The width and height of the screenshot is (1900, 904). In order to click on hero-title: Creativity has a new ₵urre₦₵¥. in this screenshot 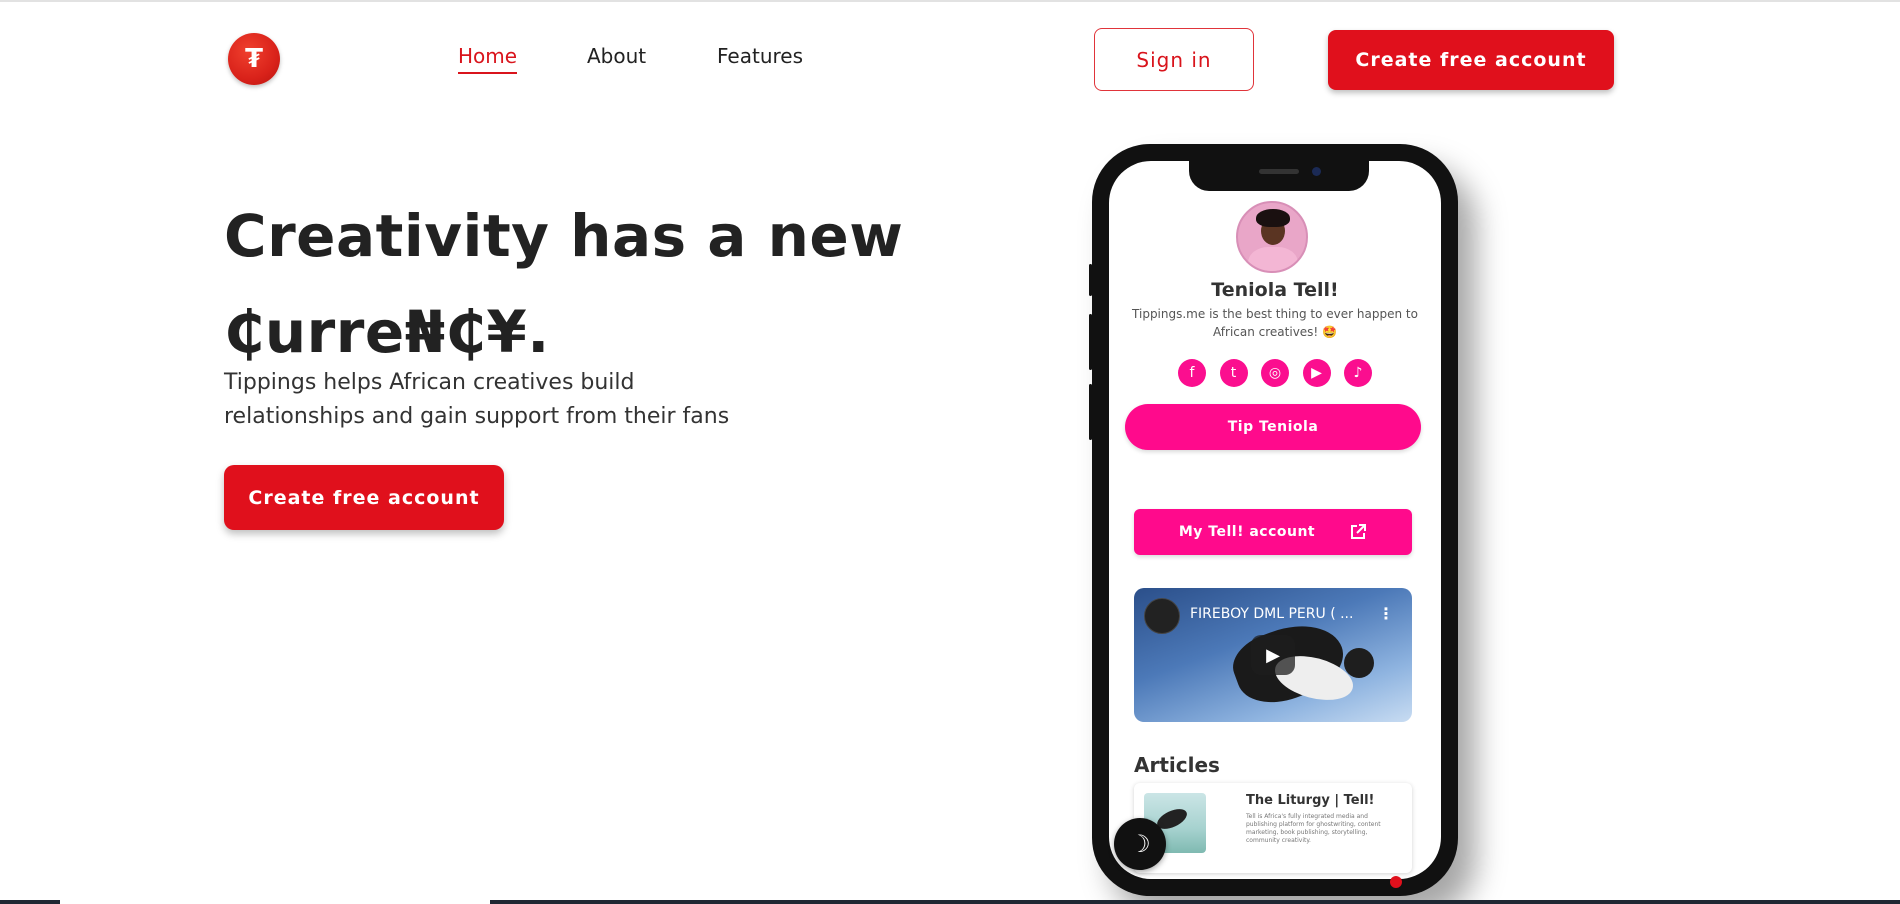, I will do `click(574, 284)`.